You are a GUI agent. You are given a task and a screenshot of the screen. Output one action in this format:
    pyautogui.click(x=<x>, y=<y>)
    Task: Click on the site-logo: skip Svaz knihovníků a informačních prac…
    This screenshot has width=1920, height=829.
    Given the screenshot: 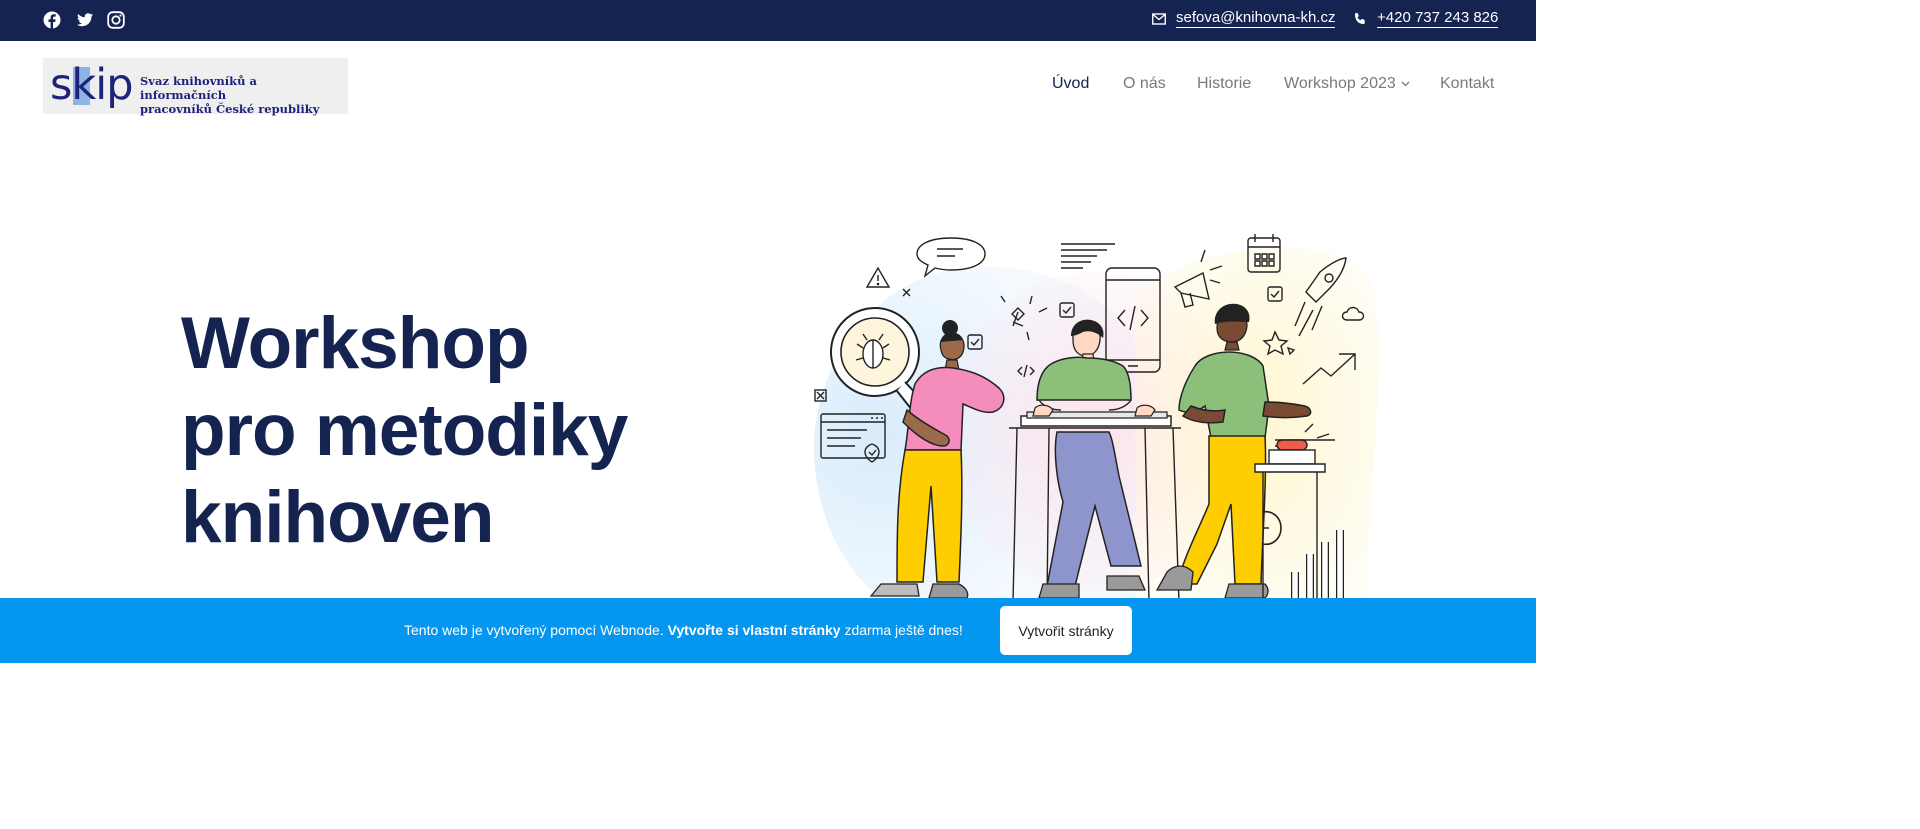 What is the action you would take?
    pyautogui.click(x=195, y=87)
    